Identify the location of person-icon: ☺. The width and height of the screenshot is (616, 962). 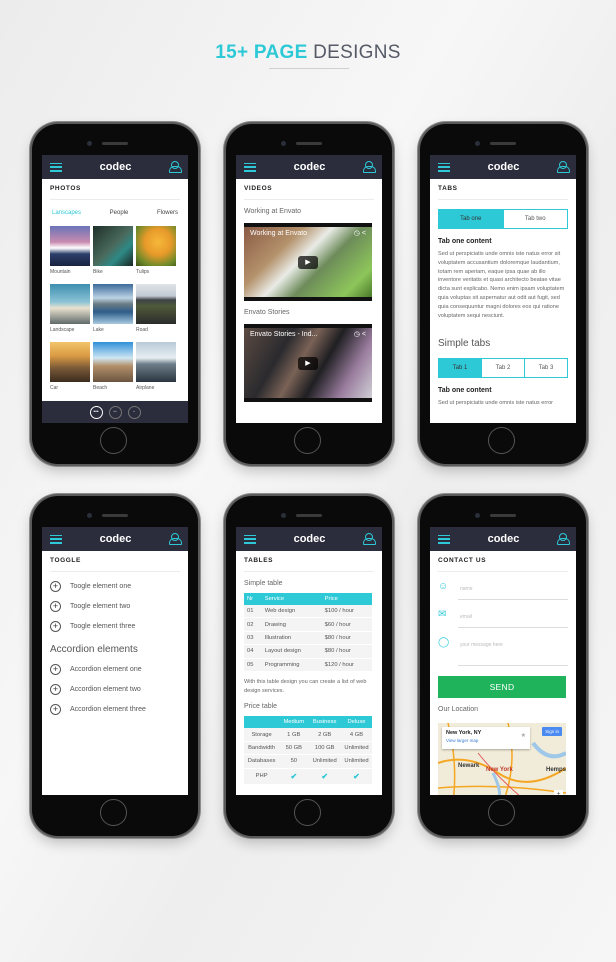
(443, 586).